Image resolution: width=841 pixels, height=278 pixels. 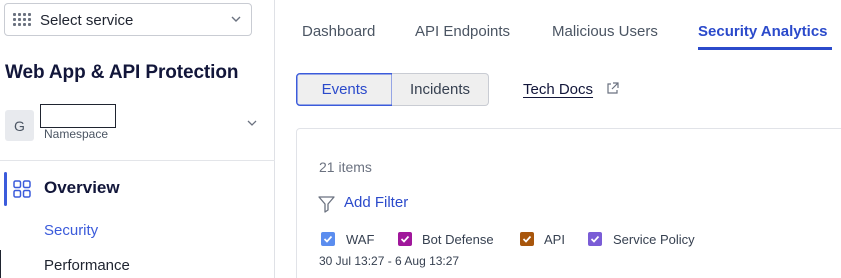 What do you see at coordinates (87, 265) in the screenshot?
I see `sidebar-item-performance: Performance` at bounding box center [87, 265].